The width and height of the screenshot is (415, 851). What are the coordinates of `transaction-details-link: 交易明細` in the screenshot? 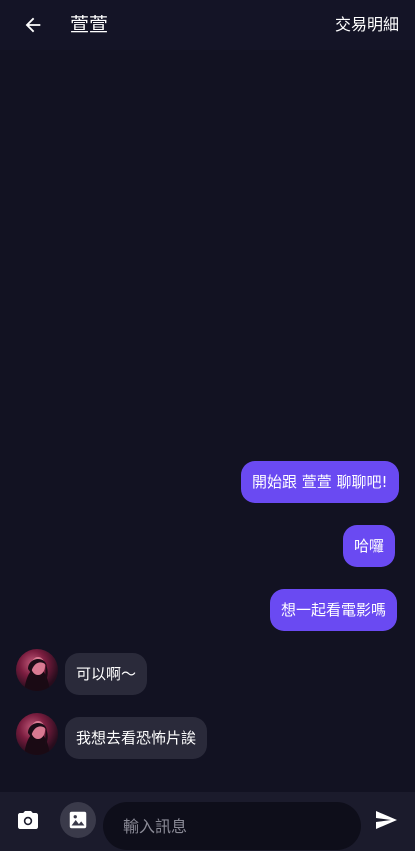 It's located at (367, 25).